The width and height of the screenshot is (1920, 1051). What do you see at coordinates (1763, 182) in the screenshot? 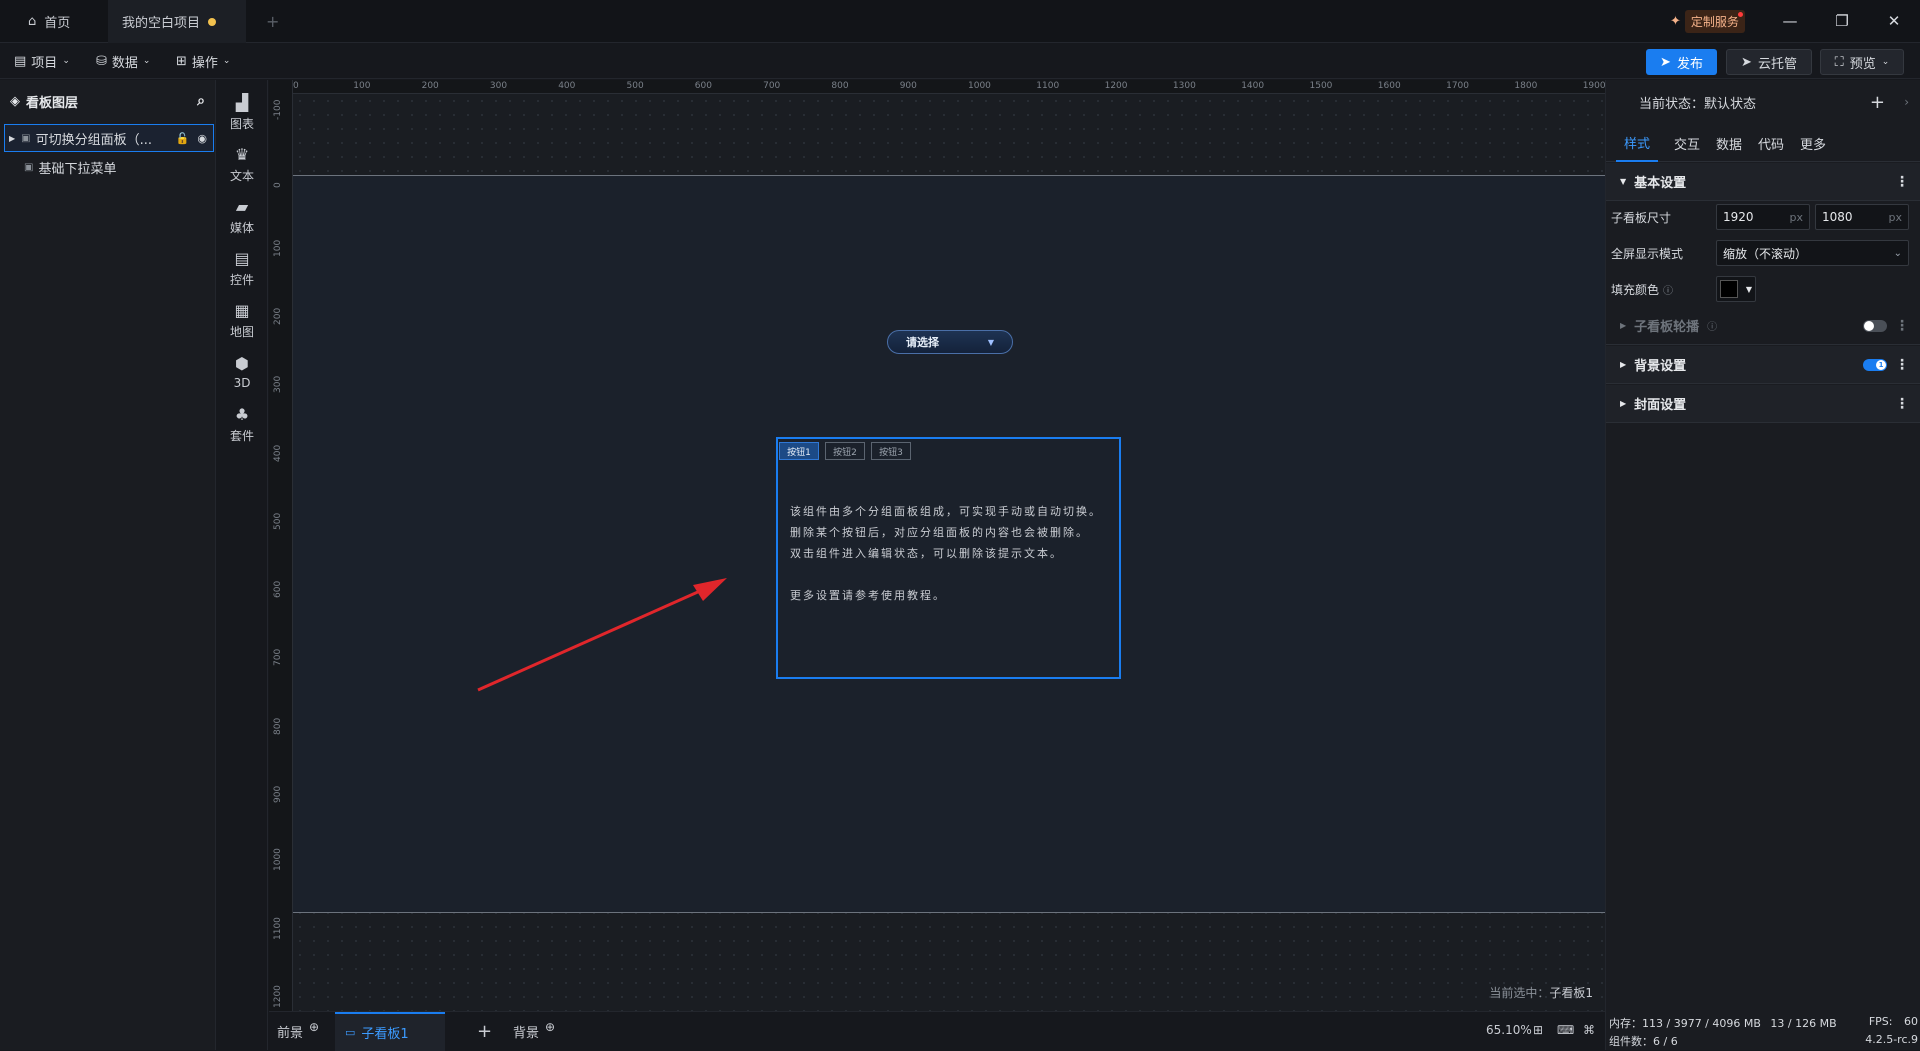
I see `section-basic-settings: ▼ 基本设置 ⋮` at bounding box center [1763, 182].